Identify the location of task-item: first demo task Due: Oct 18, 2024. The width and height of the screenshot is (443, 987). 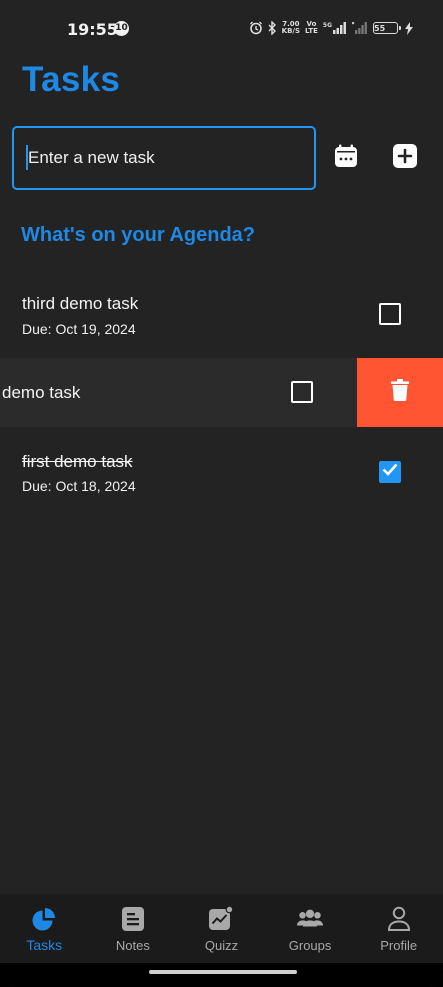
(221, 476).